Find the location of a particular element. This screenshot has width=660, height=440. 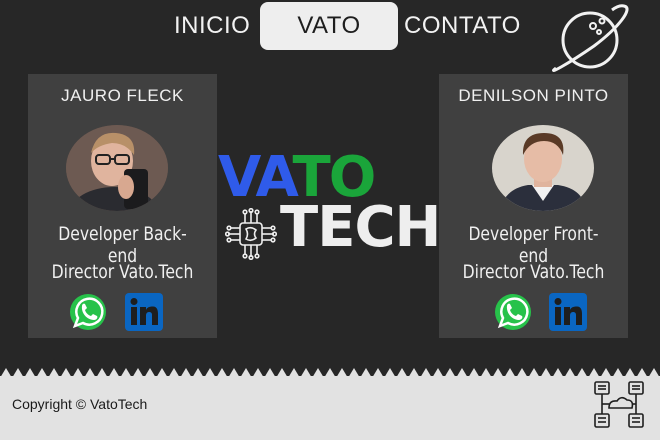

chip-icon is located at coordinates (251, 234).